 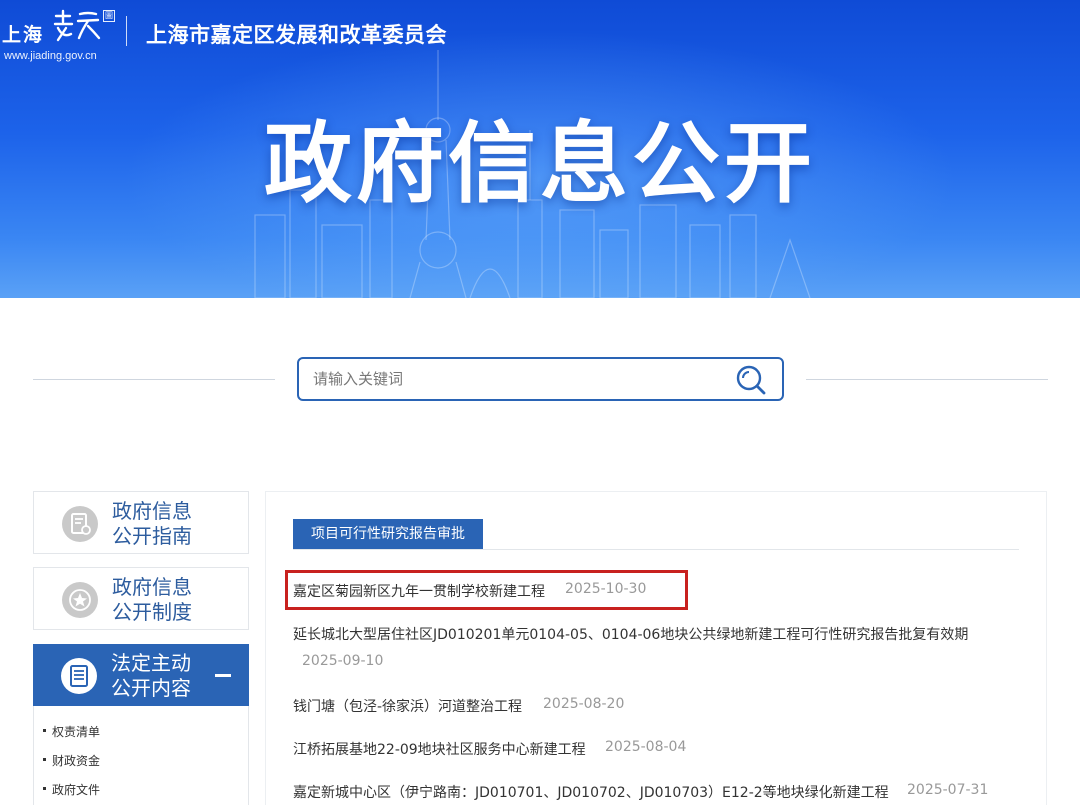 What do you see at coordinates (439, 749) in the screenshot?
I see `list-item-title: 江桥拓展基地22-09地块社区服务中心新建工程` at bounding box center [439, 749].